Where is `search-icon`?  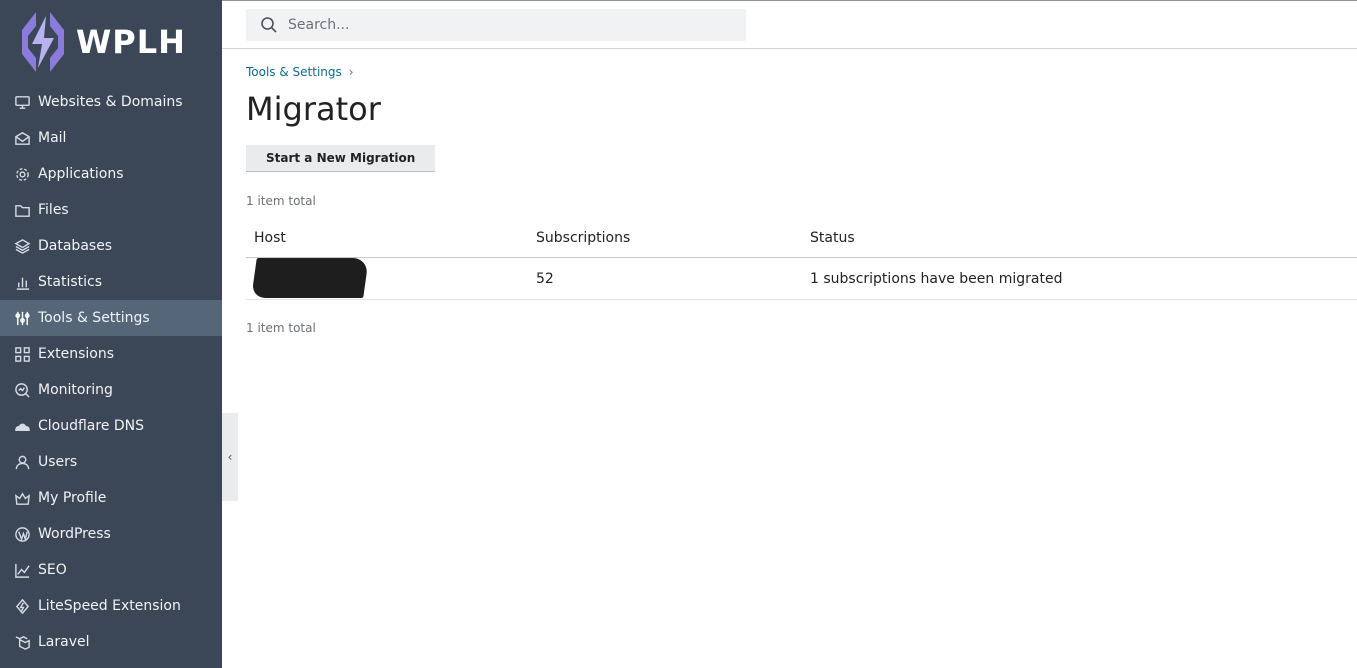 search-icon is located at coordinates (269, 25).